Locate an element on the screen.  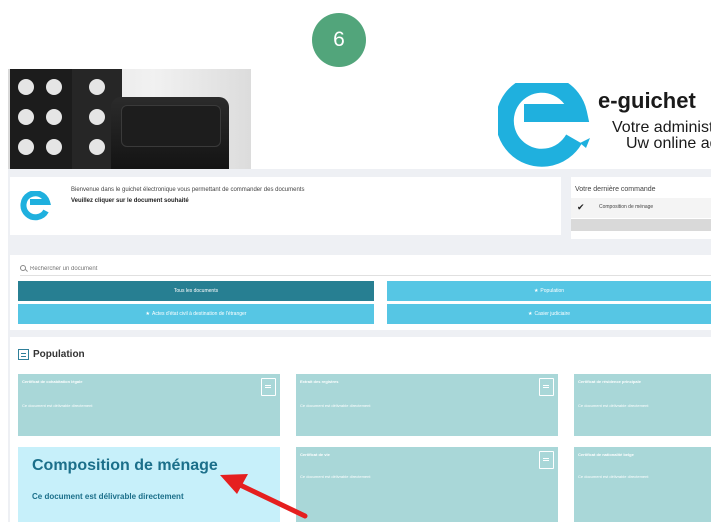
banner-photo is located at coordinates (129, 119).